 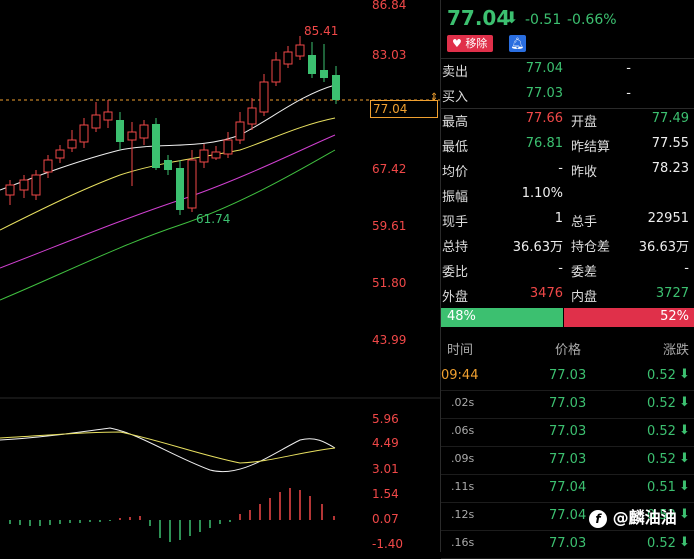 I want to click on ma-line-magenta, so click(x=168, y=201).